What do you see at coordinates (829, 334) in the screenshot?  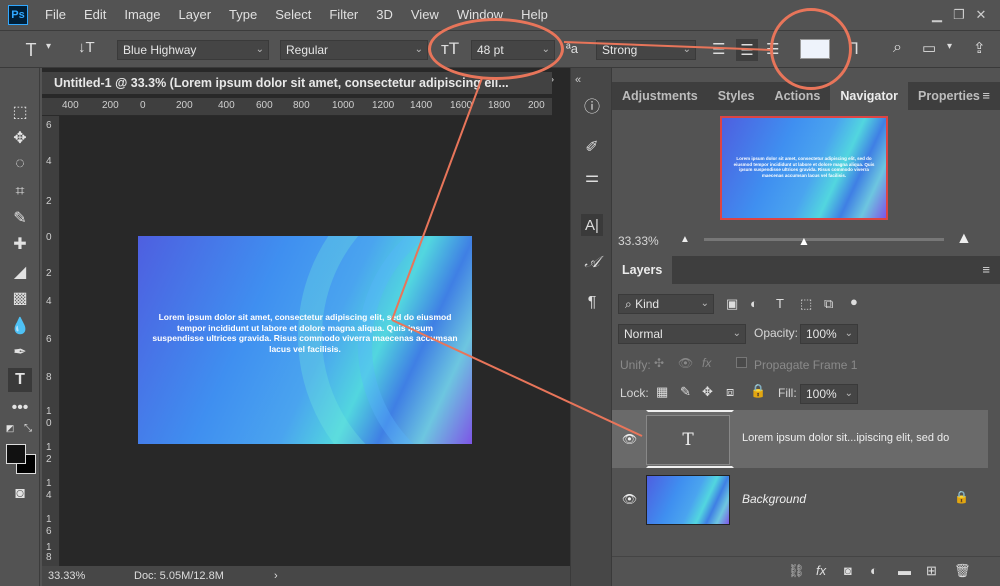 I see `opacity-input: 100% ⌄` at bounding box center [829, 334].